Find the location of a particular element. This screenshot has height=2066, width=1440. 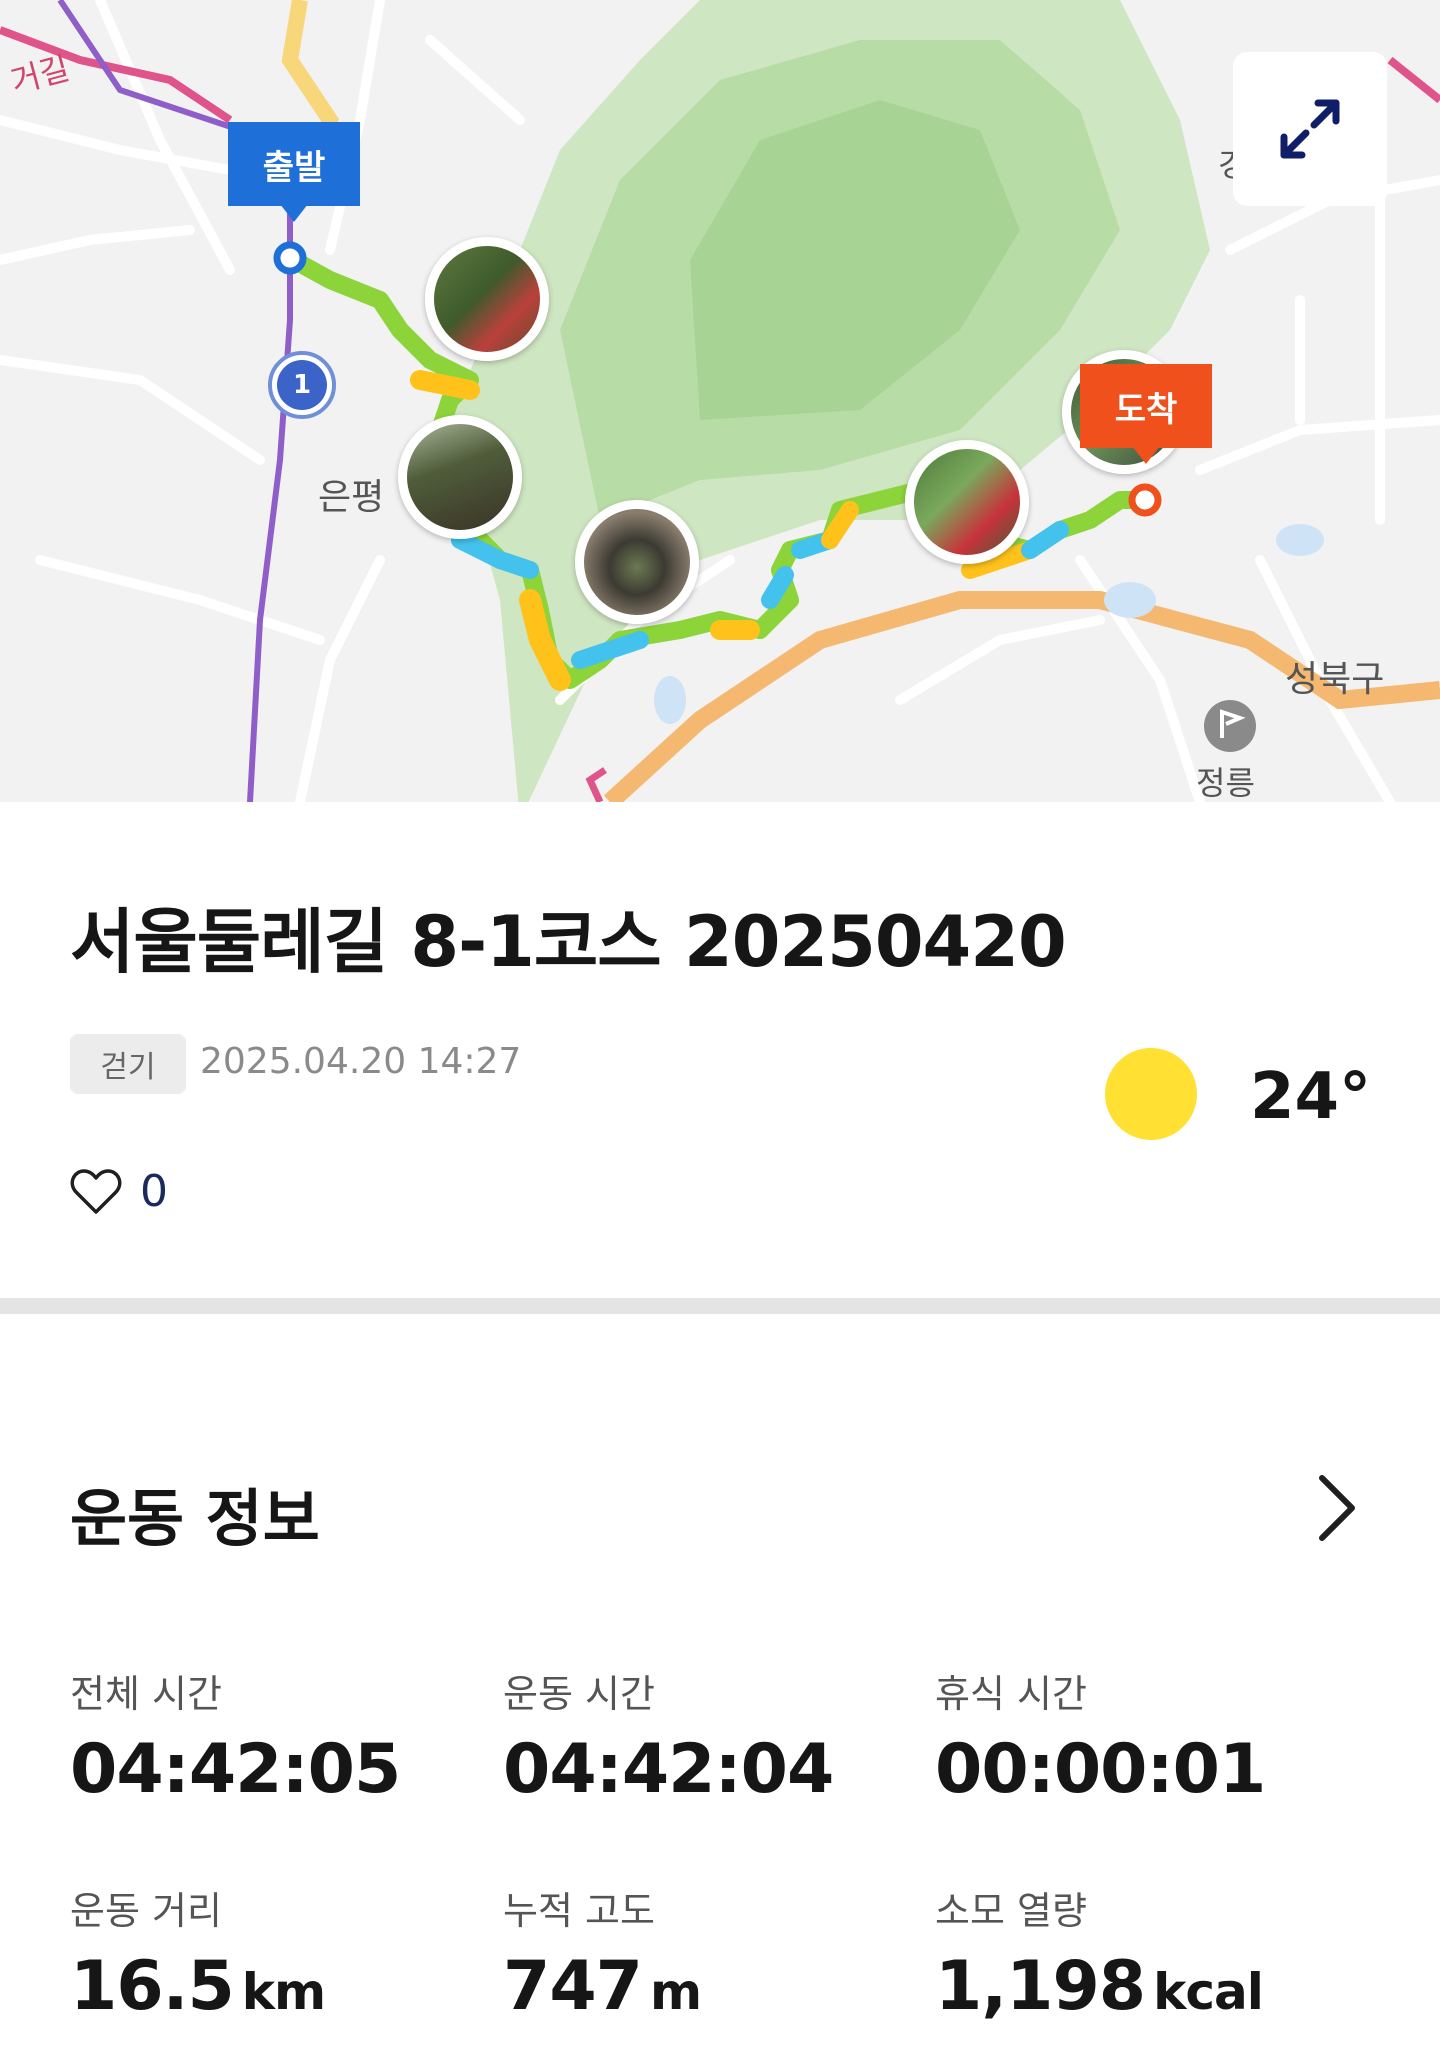

chevron-right-icon is located at coordinates (1337, 1508).